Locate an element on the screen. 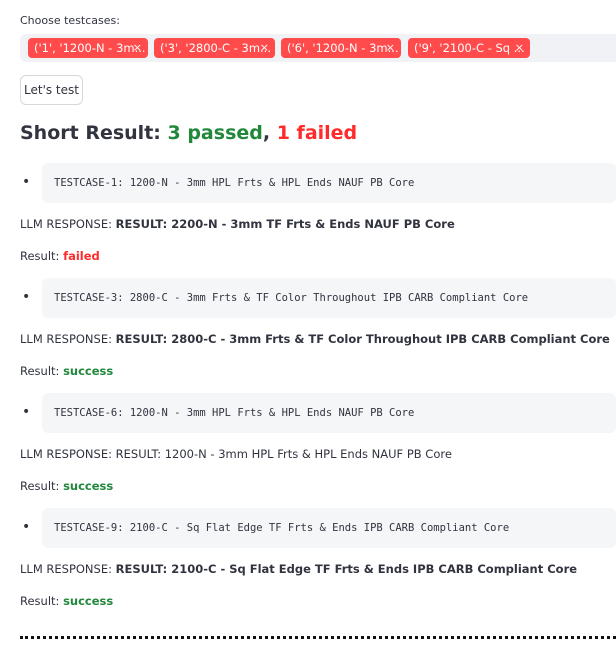  short-result-heading: Short Result: 3 passed, 1 failed is located at coordinates (188, 133).